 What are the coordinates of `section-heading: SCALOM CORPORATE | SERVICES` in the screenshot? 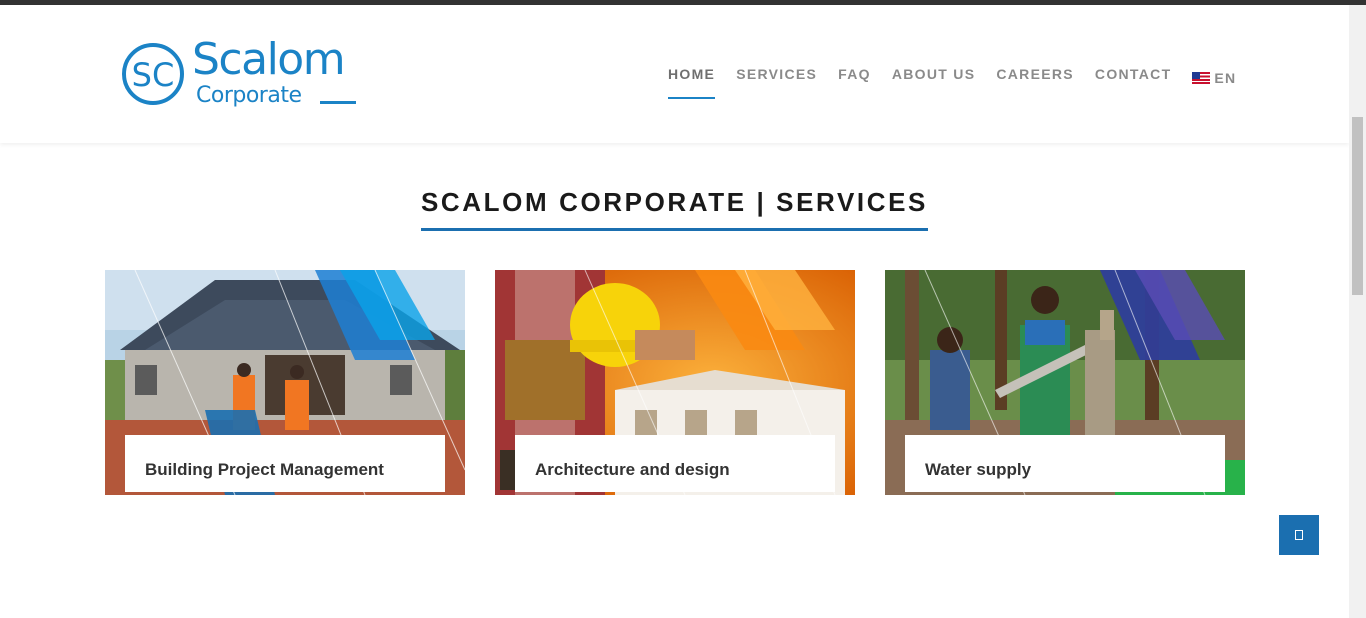 It's located at (674, 208).